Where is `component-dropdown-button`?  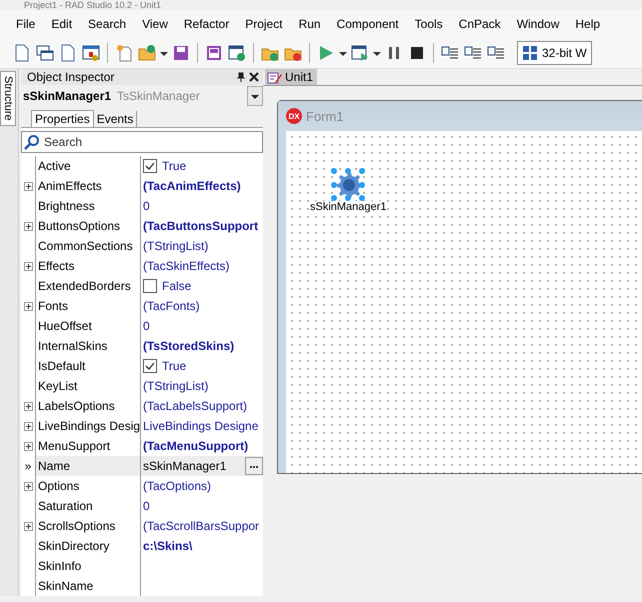
component-dropdown-button is located at coordinates (255, 96).